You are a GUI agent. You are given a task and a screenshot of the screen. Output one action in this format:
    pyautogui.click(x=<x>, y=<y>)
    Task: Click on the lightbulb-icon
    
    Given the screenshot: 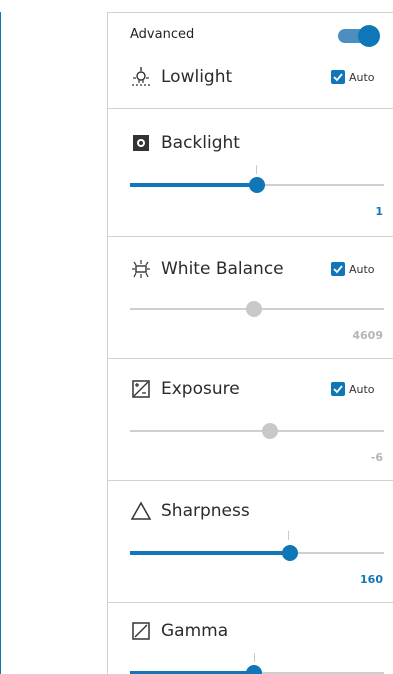 What is the action you would take?
    pyautogui.click(x=141, y=77)
    